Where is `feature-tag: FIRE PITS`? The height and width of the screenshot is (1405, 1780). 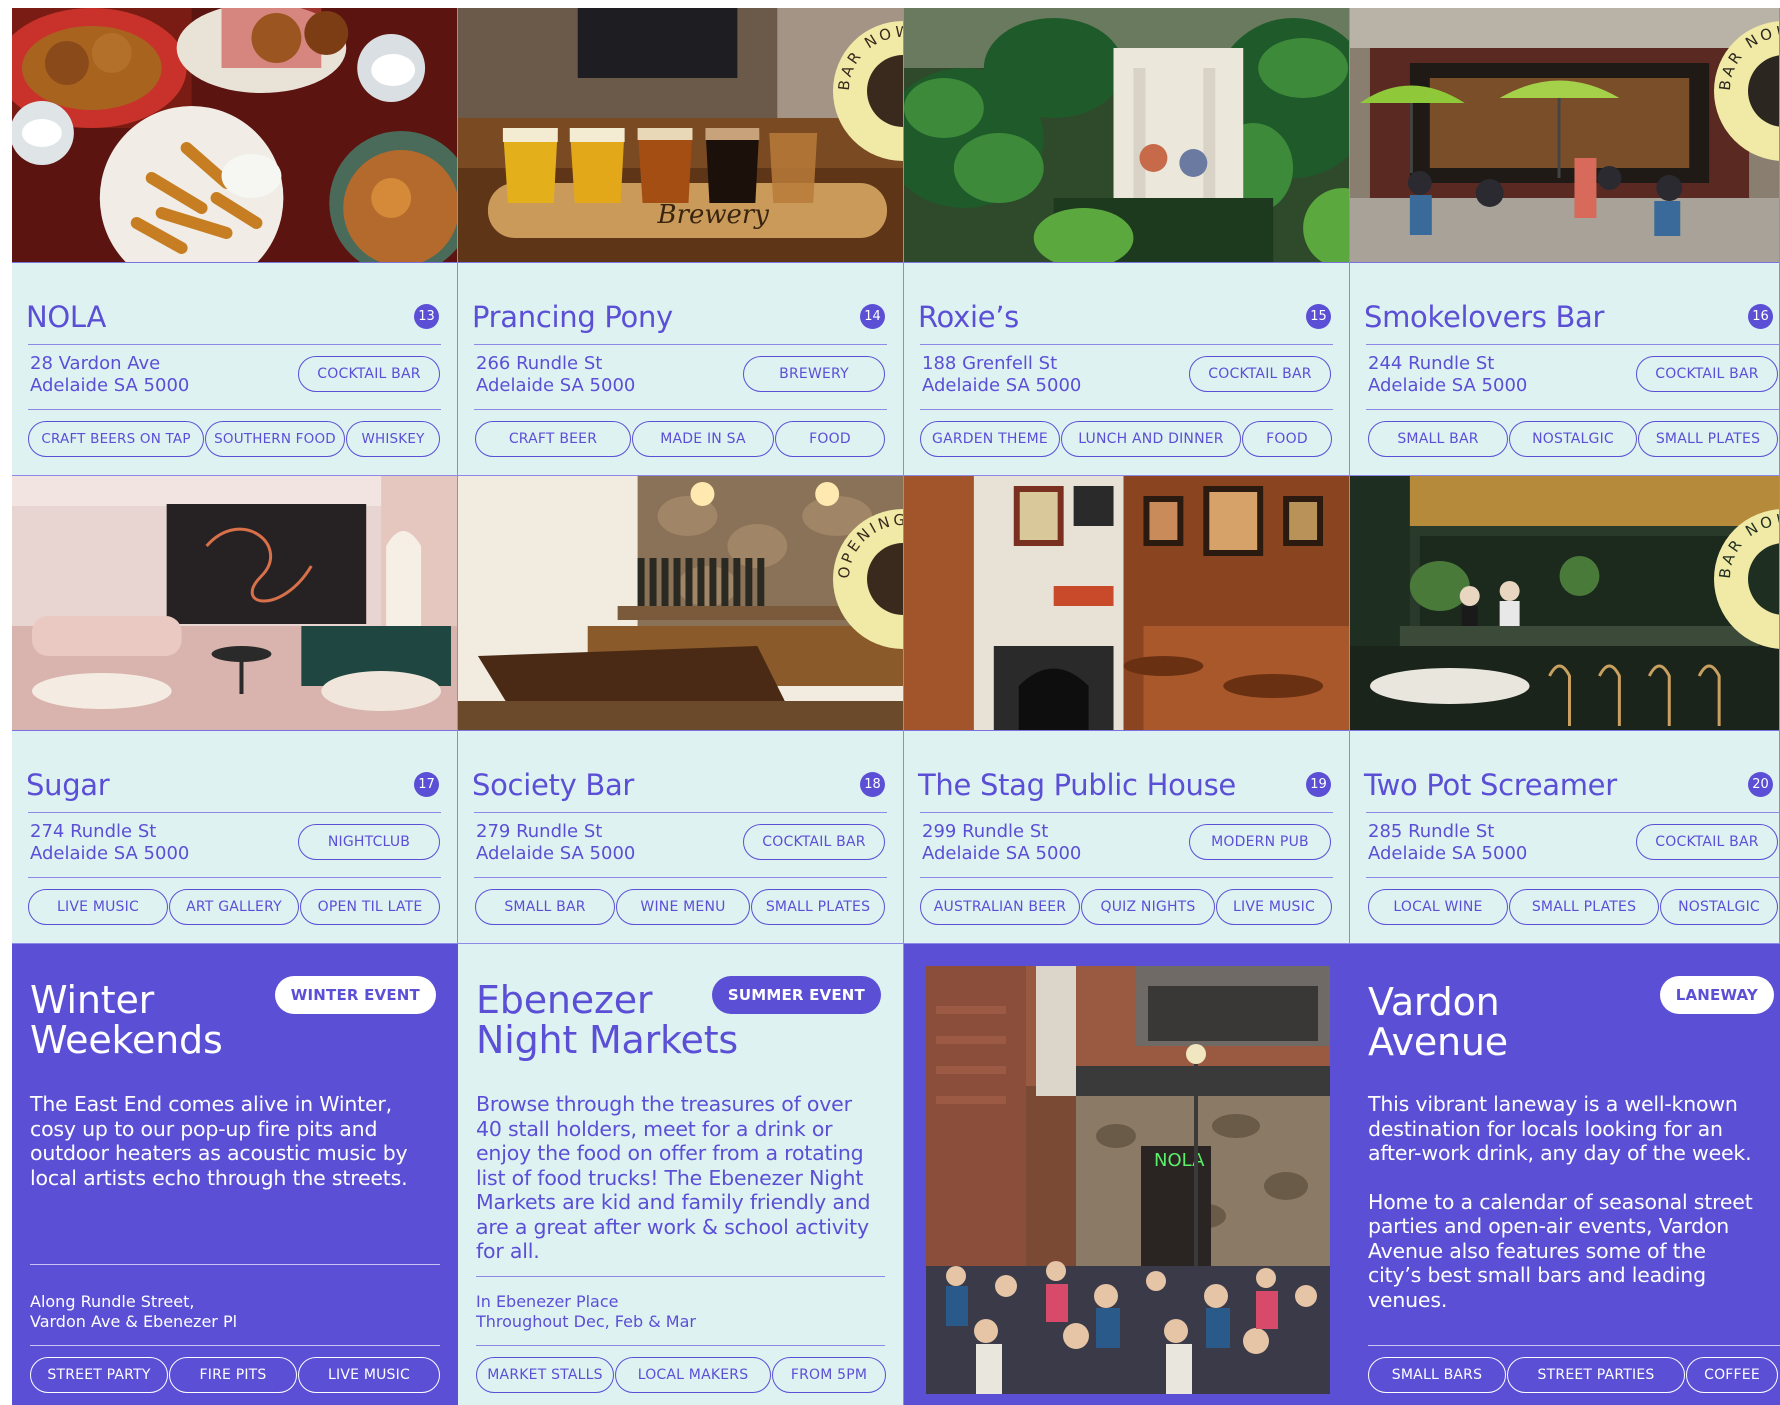
feature-tag: FIRE PITS is located at coordinates (233, 1375).